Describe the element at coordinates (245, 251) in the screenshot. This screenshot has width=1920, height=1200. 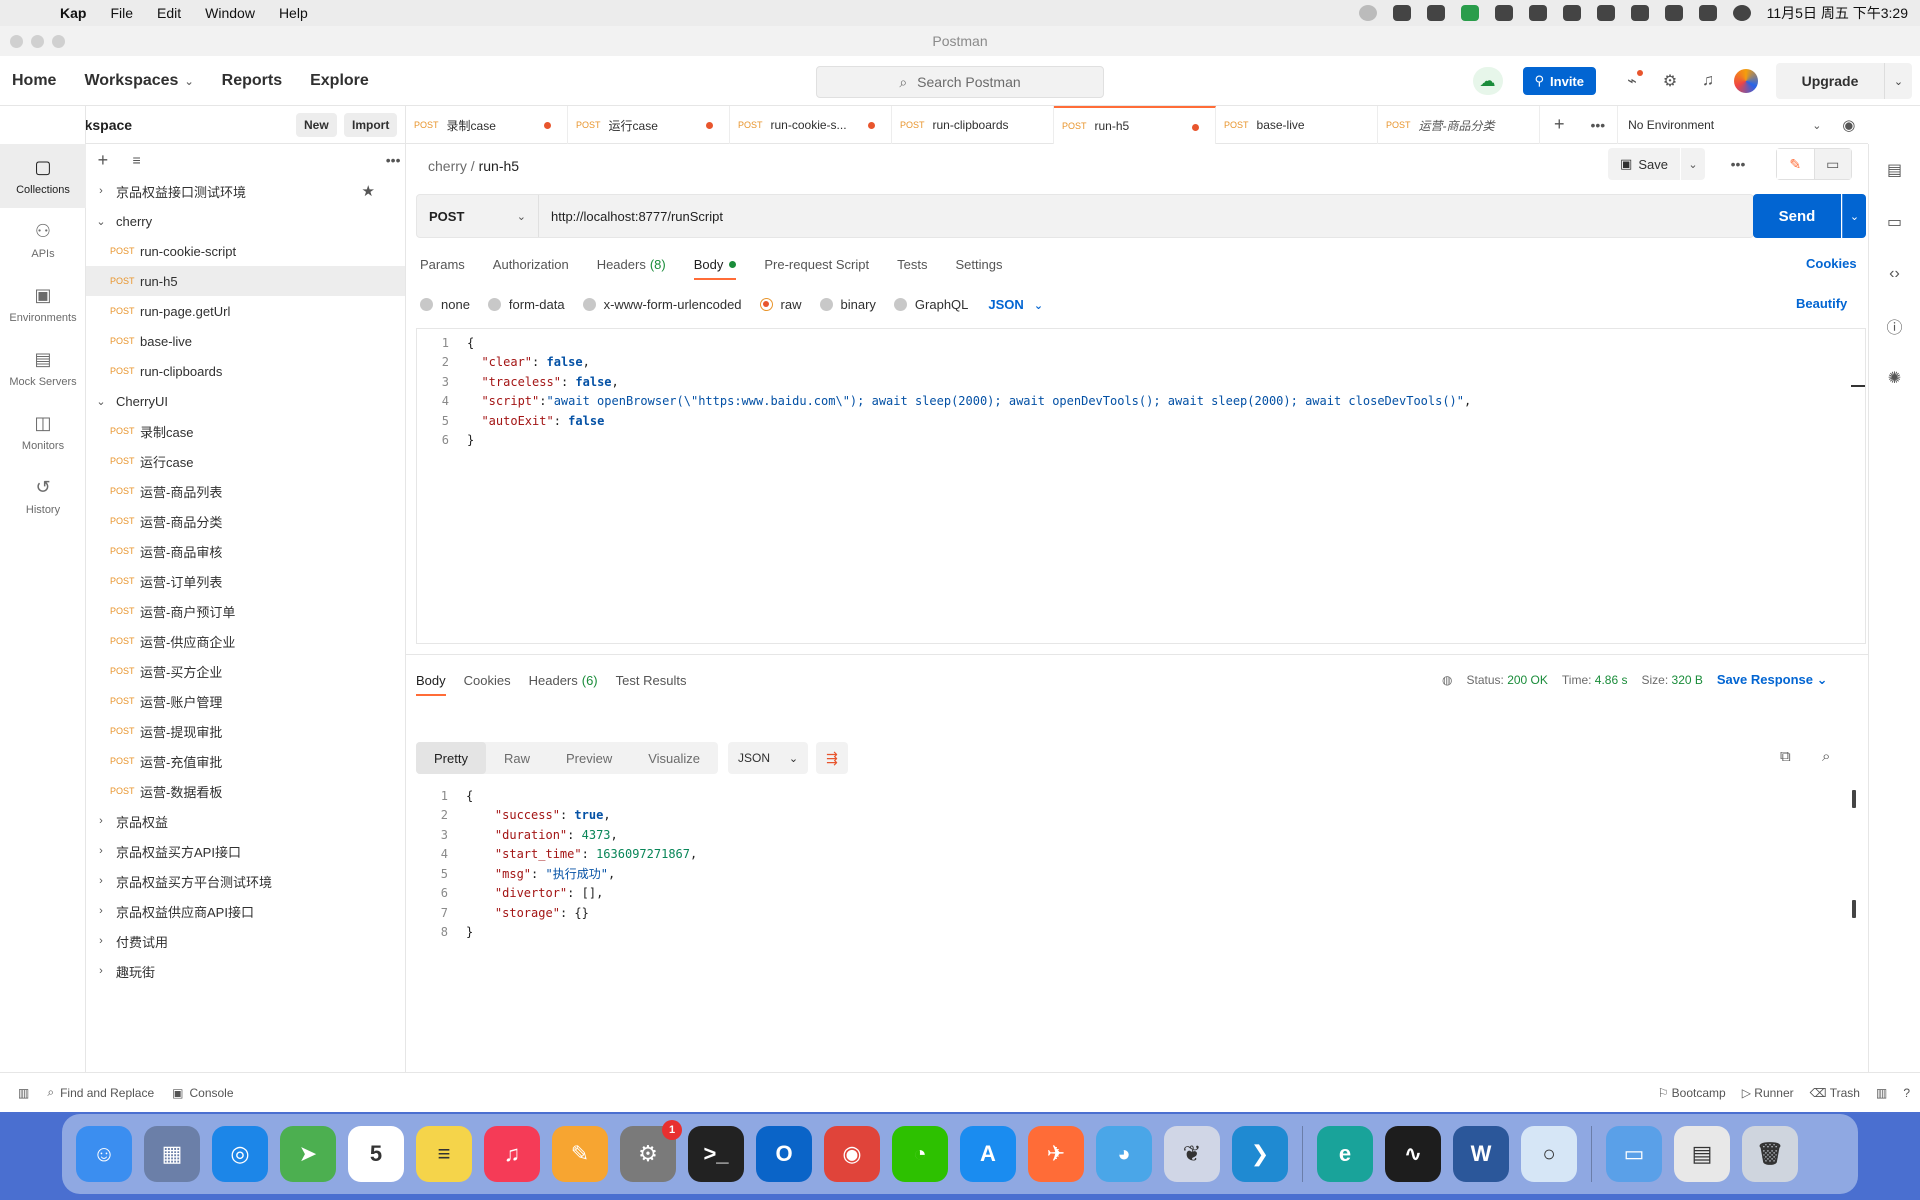
I see `request-item: POST run-cookie-script` at that location.